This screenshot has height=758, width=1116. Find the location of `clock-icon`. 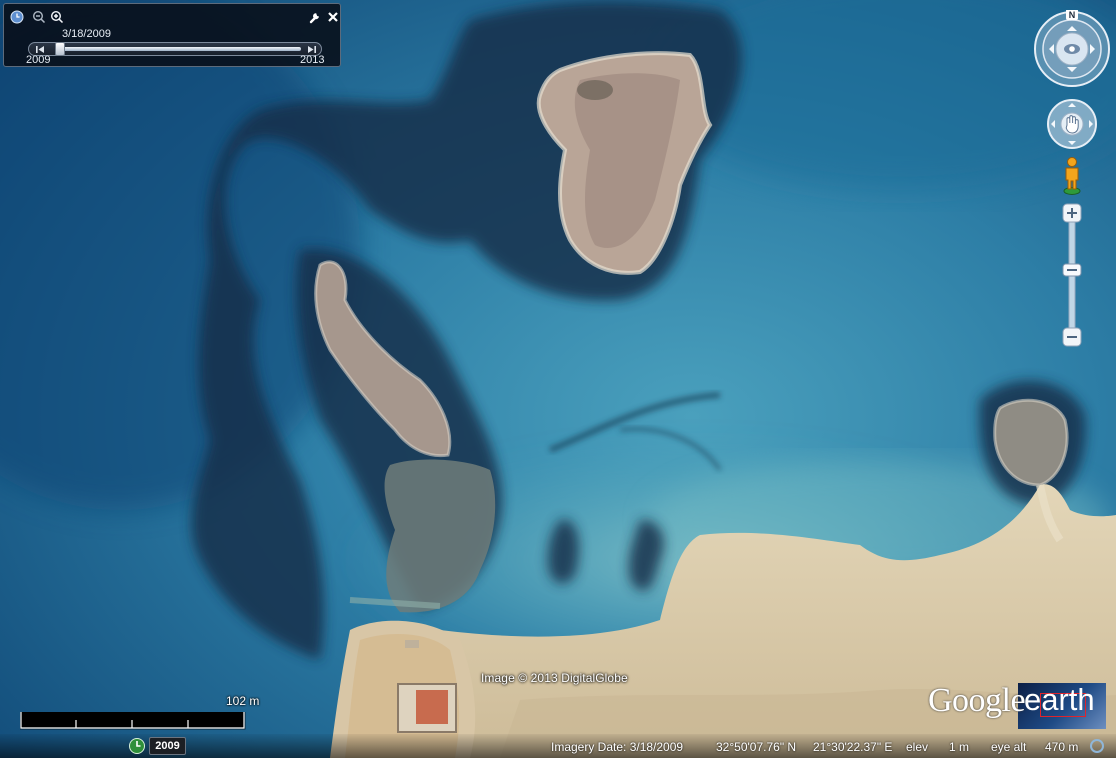

clock-icon is located at coordinates (17, 17).